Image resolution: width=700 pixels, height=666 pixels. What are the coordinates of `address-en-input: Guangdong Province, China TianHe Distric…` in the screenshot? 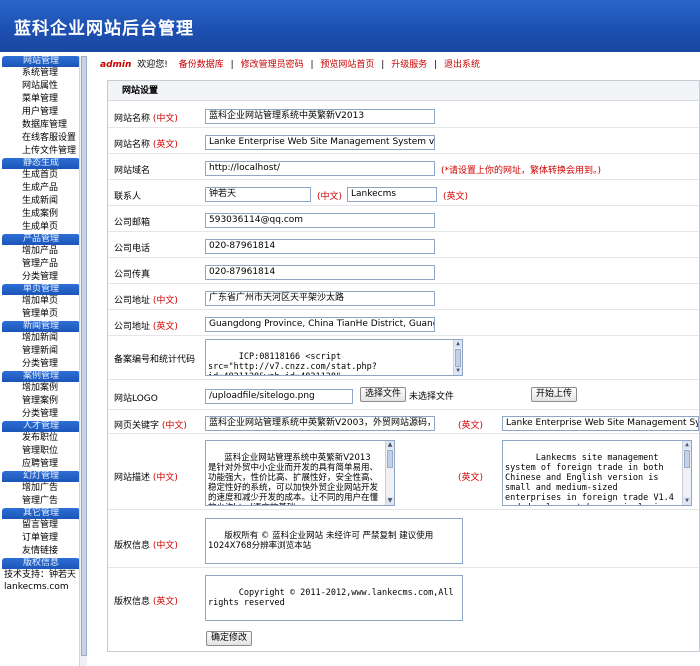 It's located at (320, 324).